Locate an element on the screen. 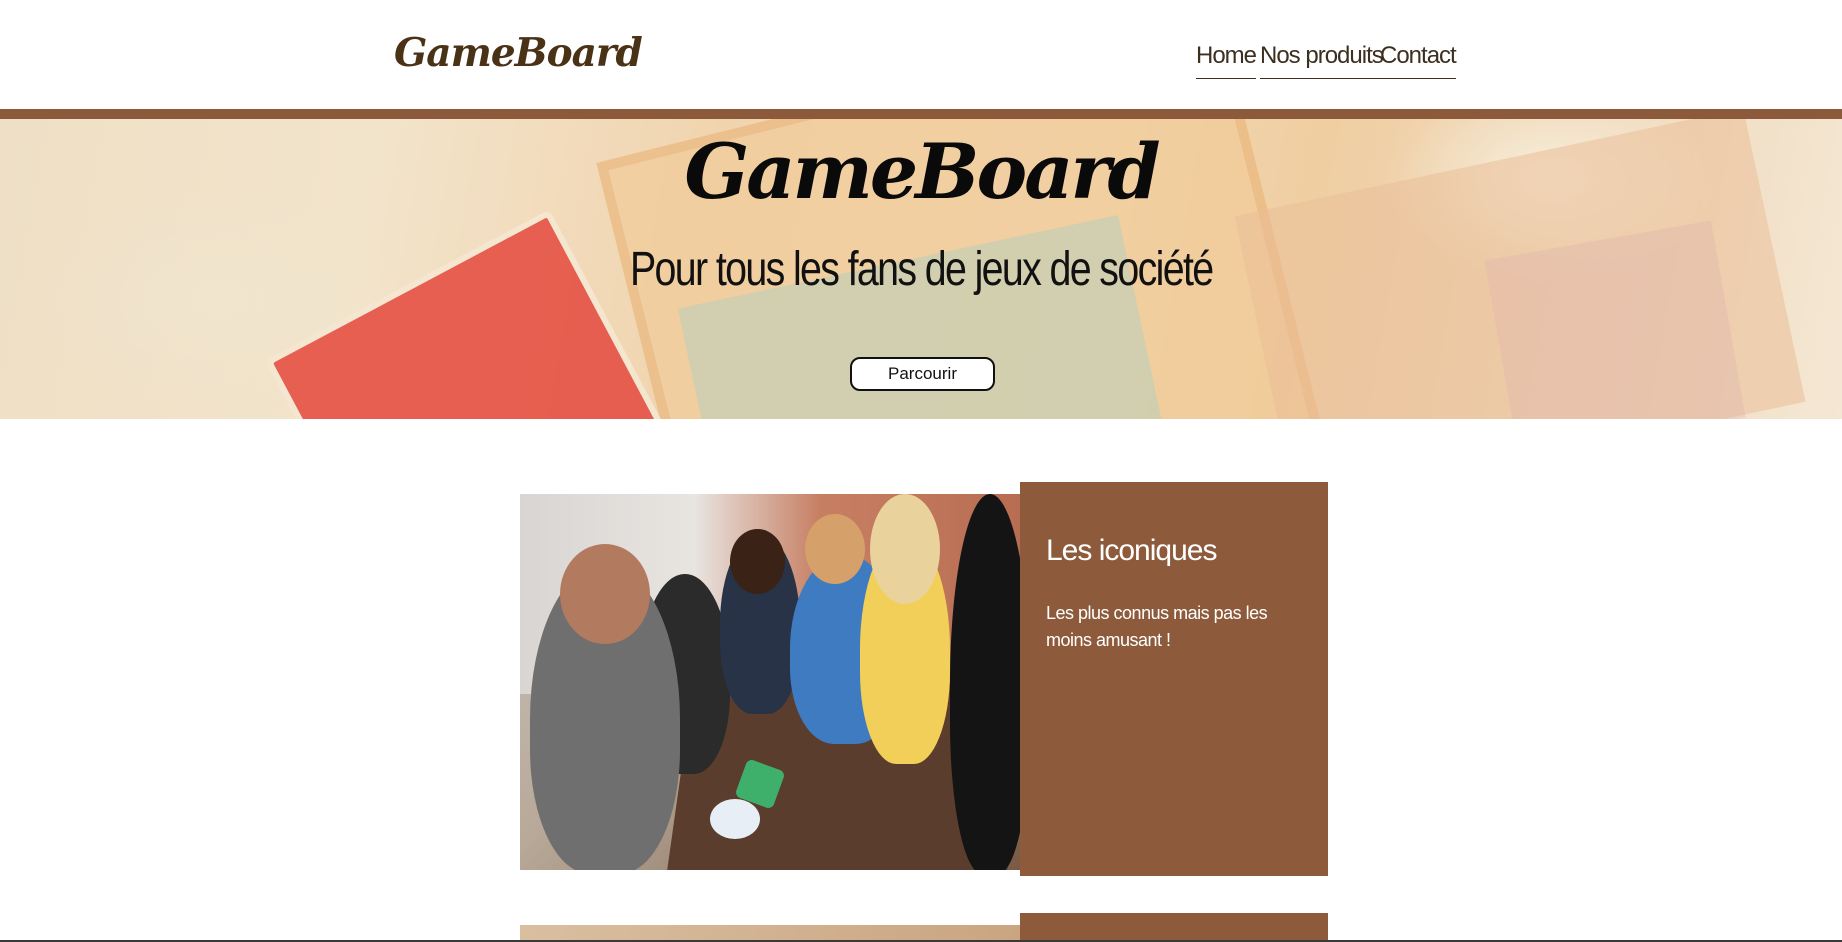  hero-subtitle-text: Pour tous les fans de jeux de société is located at coordinates (921, 269).